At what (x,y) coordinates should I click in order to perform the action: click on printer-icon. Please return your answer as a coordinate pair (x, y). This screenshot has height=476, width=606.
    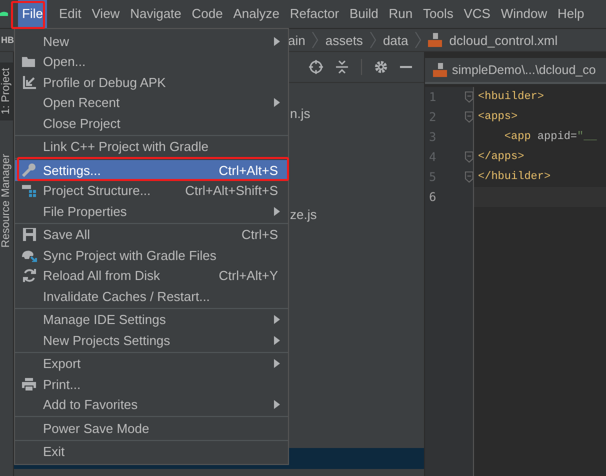
    Looking at the image, I should click on (29, 384).